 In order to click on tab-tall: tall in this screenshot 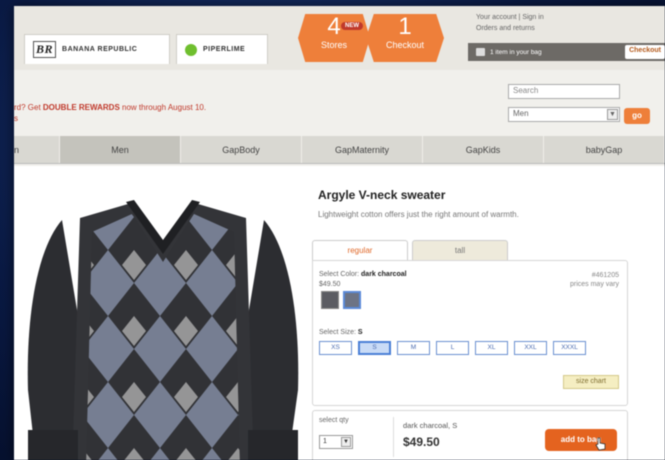, I will do `click(460, 250)`.